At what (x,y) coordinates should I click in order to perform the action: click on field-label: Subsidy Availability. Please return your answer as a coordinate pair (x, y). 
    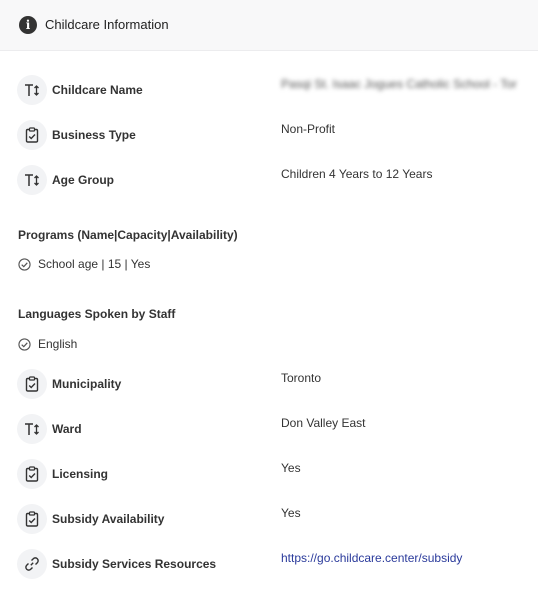
    Looking at the image, I should click on (108, 519).